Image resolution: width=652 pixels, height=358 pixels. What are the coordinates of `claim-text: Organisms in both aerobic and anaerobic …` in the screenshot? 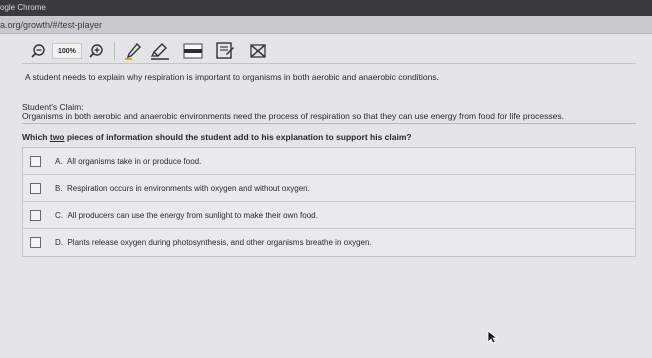 It's located at (293, 116).